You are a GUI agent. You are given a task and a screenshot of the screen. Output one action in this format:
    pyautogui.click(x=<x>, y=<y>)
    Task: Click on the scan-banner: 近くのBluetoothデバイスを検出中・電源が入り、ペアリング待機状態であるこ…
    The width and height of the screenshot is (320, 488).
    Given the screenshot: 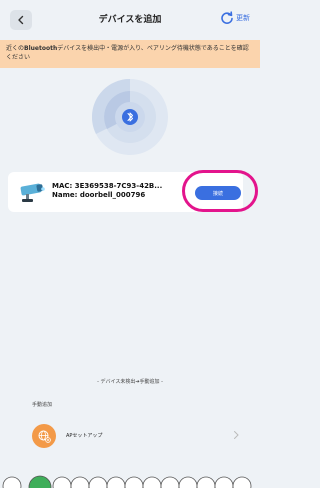 What is the action you would take?
    pyautogui.click(x=130, y=54)
    